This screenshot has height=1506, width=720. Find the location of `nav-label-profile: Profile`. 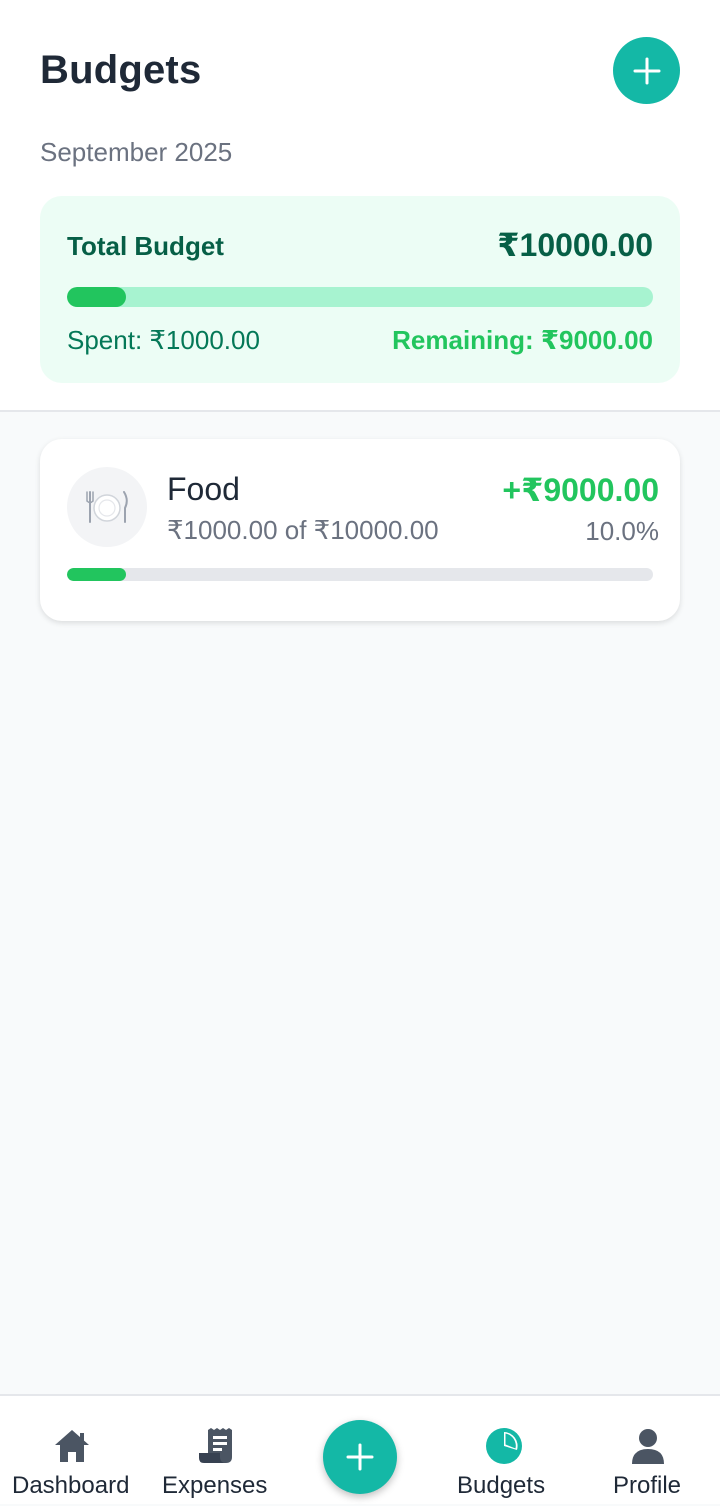

nav-label-profile: Profile is located at coordinates (647, 1485).